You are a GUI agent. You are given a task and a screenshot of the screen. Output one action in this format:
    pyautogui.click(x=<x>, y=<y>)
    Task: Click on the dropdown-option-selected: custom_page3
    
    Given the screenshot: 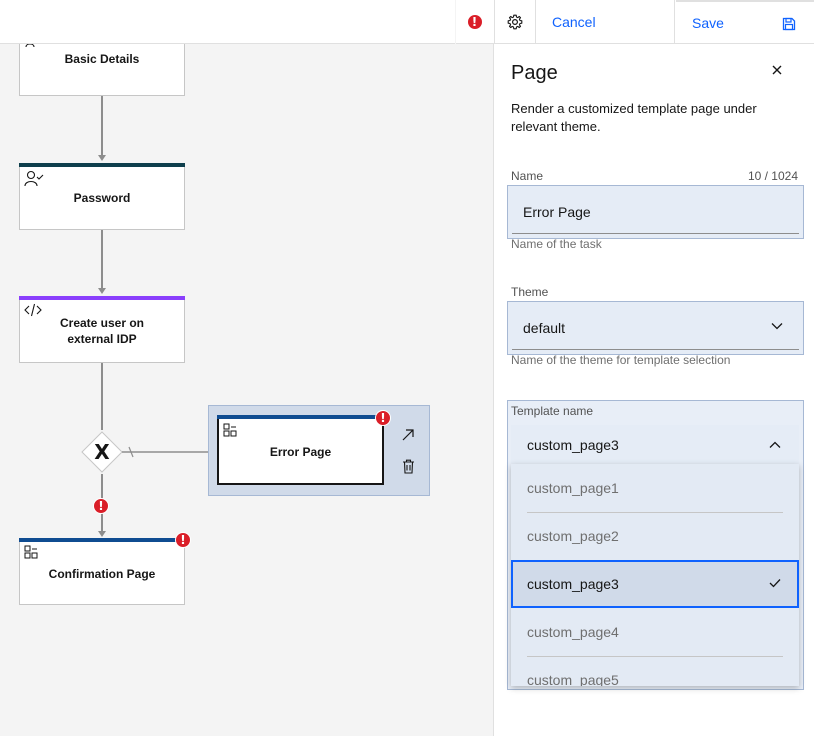 What is the action you would take?
    pyautogui.click(x=655, y=584)
    